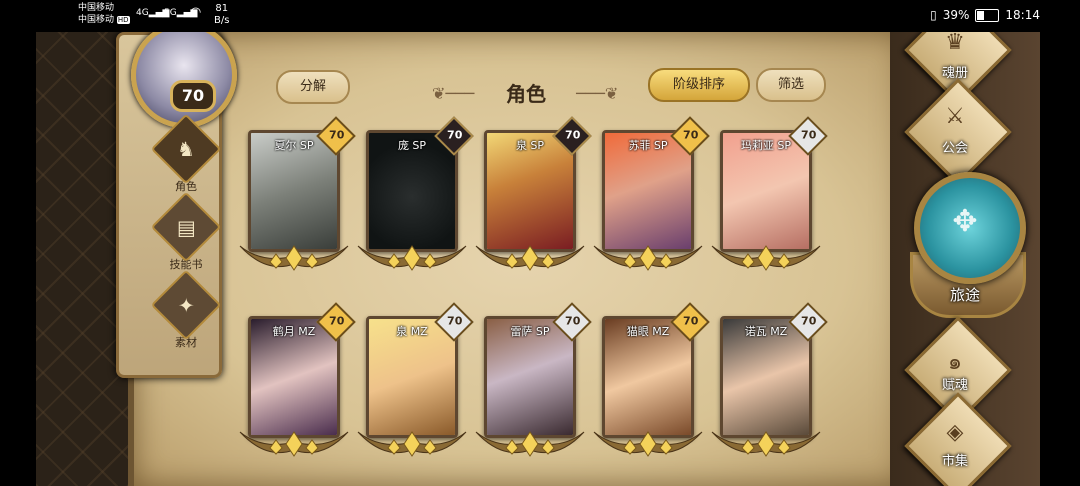  Describe the element at coordinates (313, 87) in the screenshot. I see `decompose-button: 分解` at that location.